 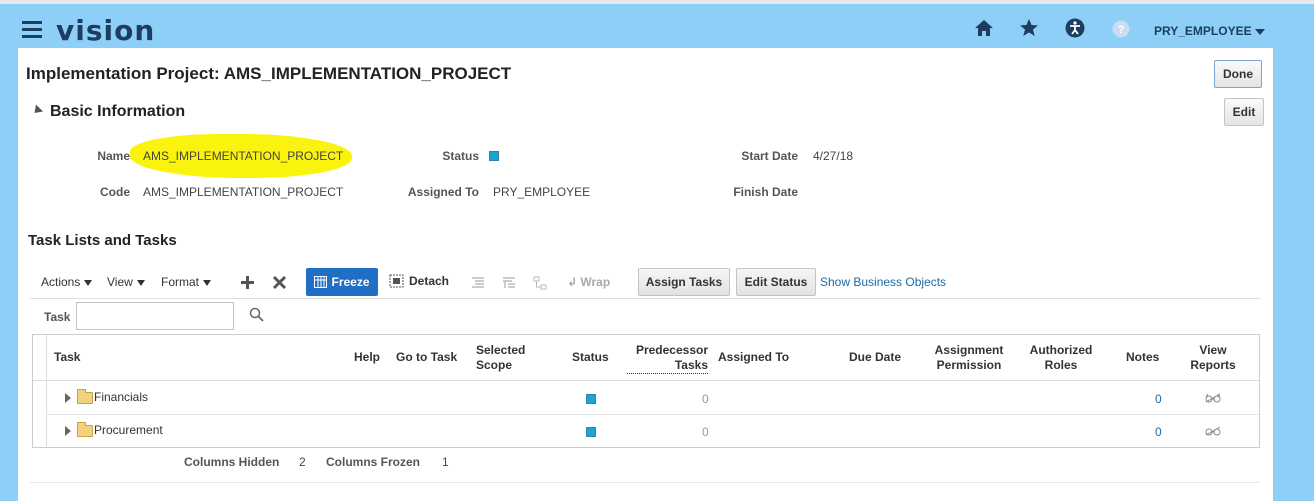 I want to click on col-status: Status, so click(x=590, y=357).